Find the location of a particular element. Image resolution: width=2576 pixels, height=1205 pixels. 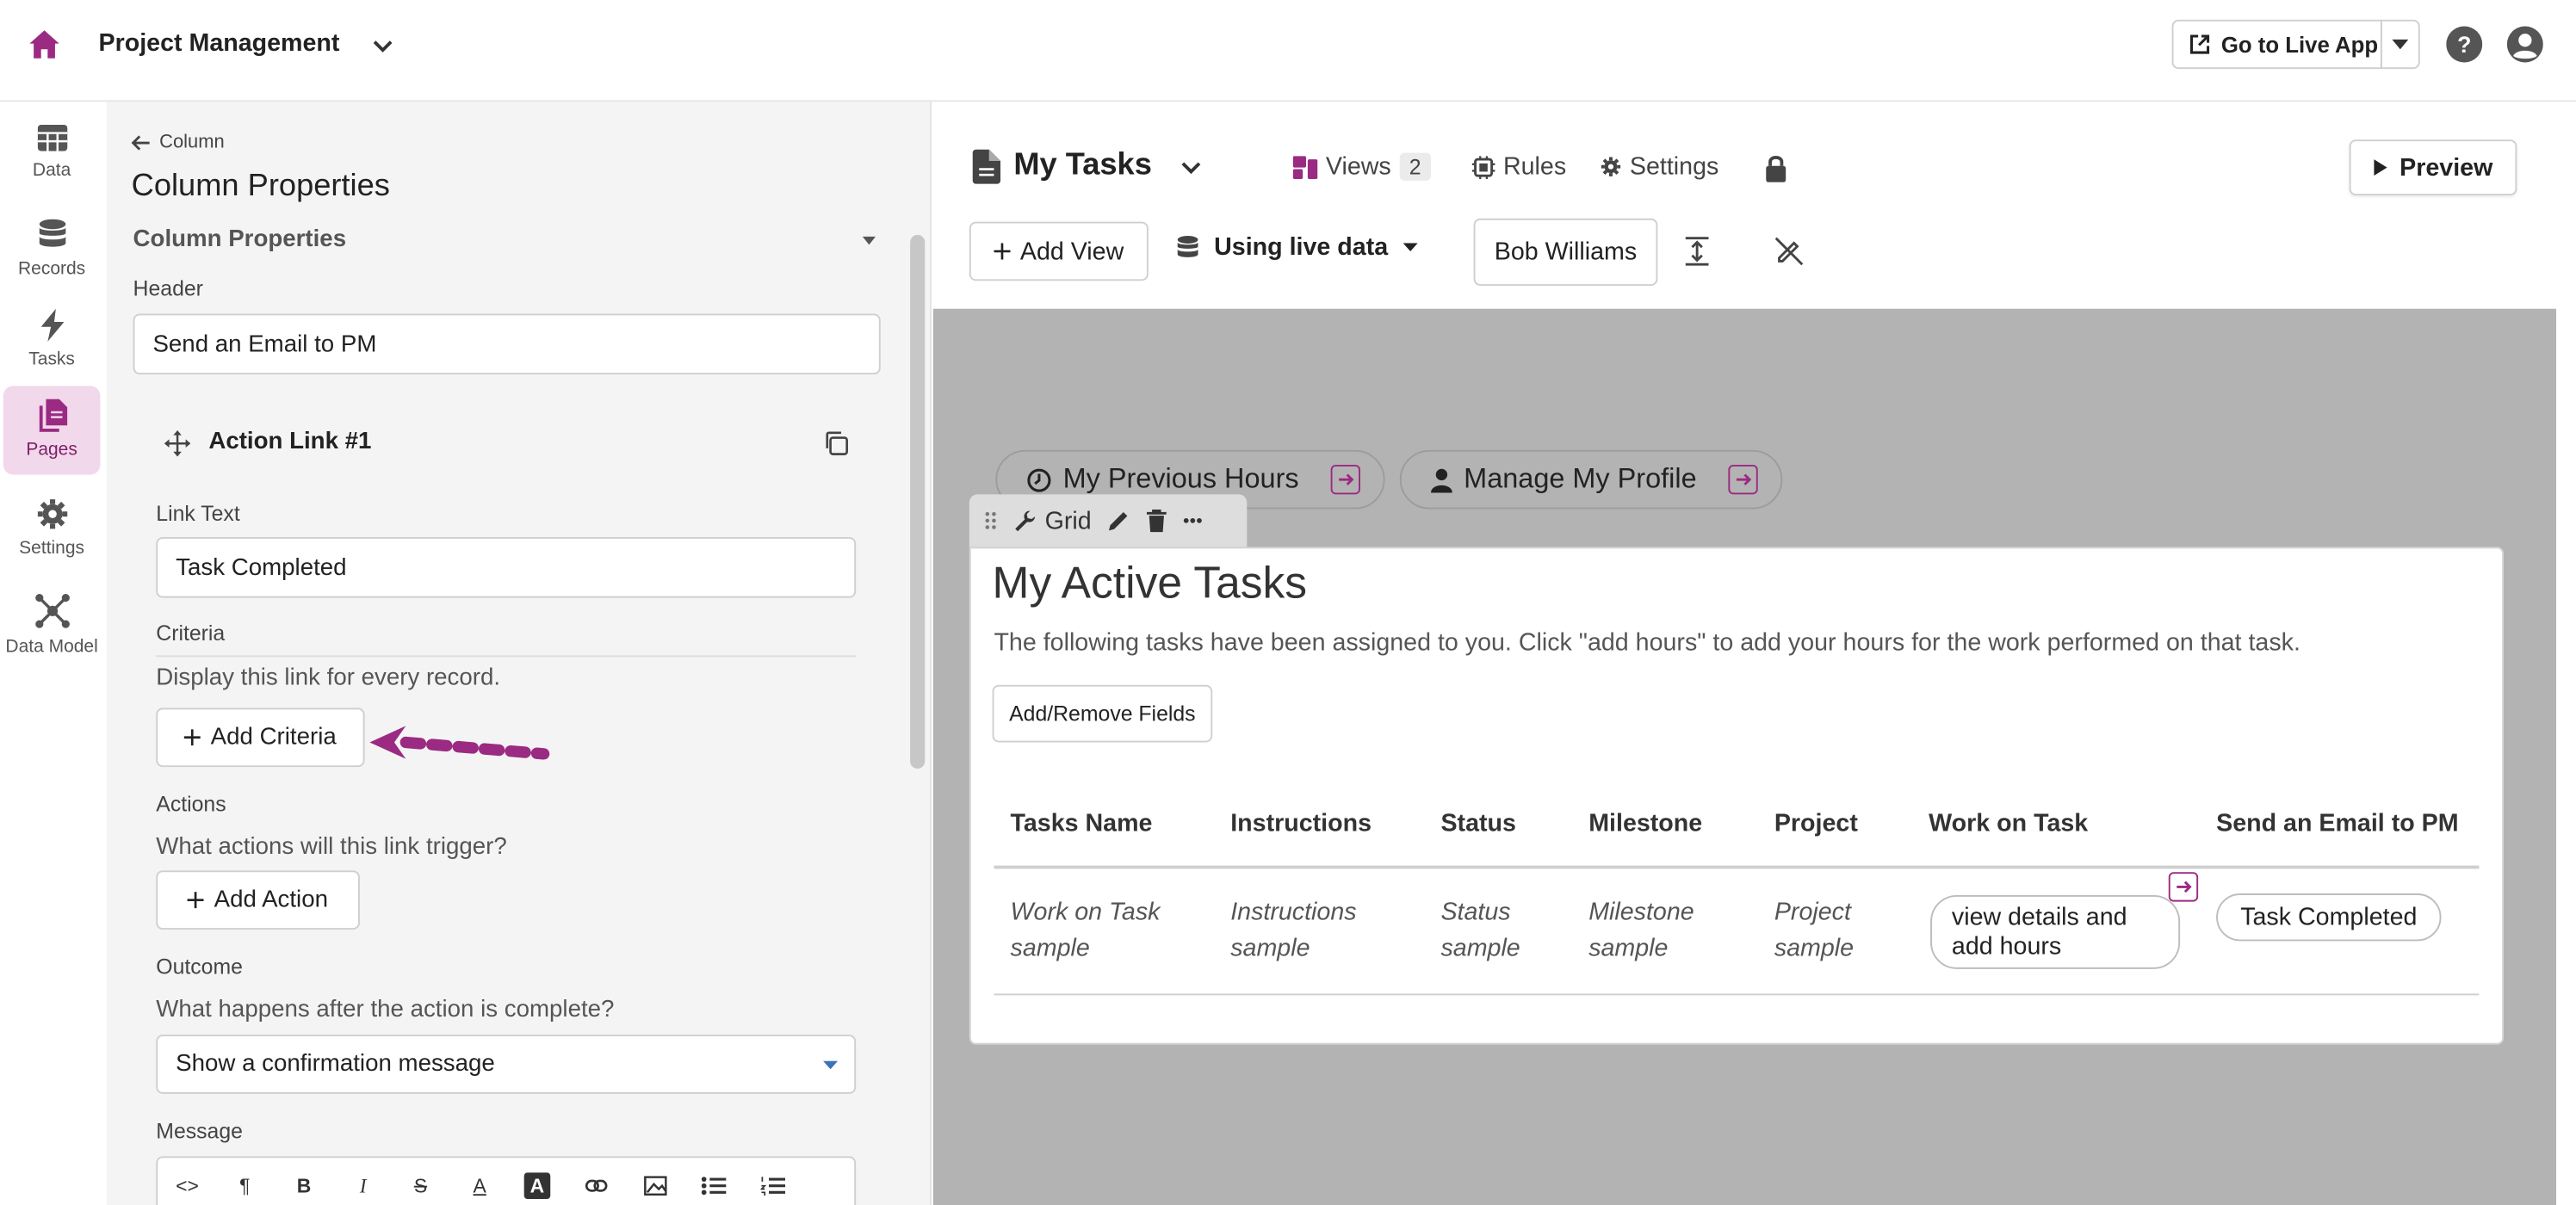

outcome-select: Show a confirmation message is located at coordinates (506, 1065).